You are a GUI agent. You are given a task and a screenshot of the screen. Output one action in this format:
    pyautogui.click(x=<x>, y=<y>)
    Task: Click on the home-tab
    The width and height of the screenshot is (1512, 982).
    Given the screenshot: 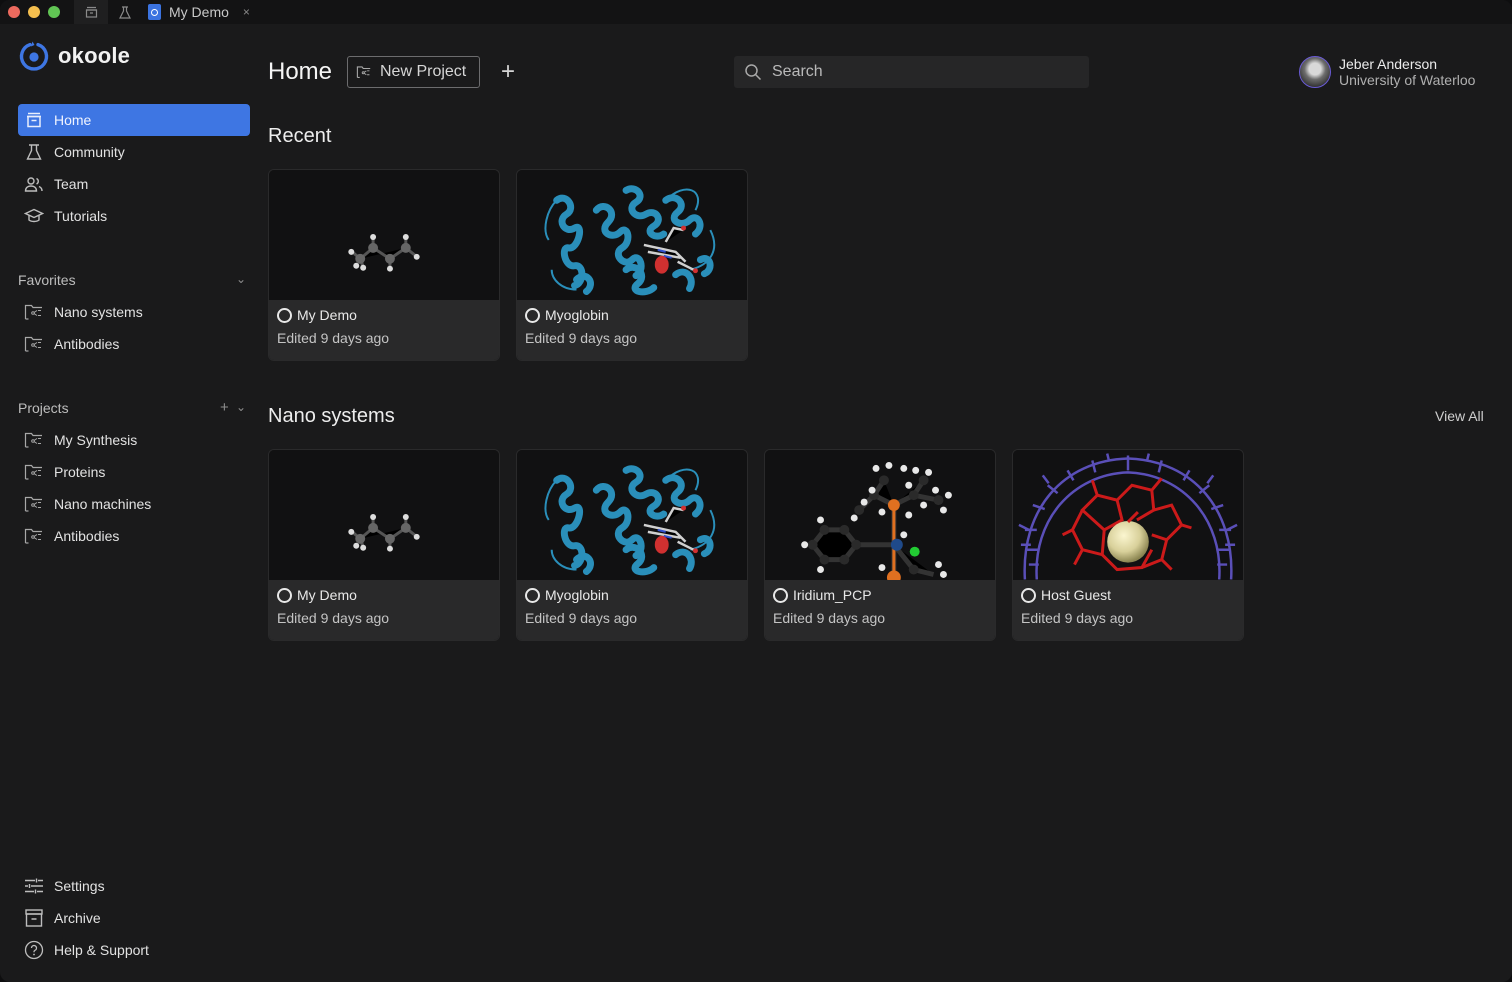 What is the action you would take?
    pyautogui.click(x=91, y=12)
    